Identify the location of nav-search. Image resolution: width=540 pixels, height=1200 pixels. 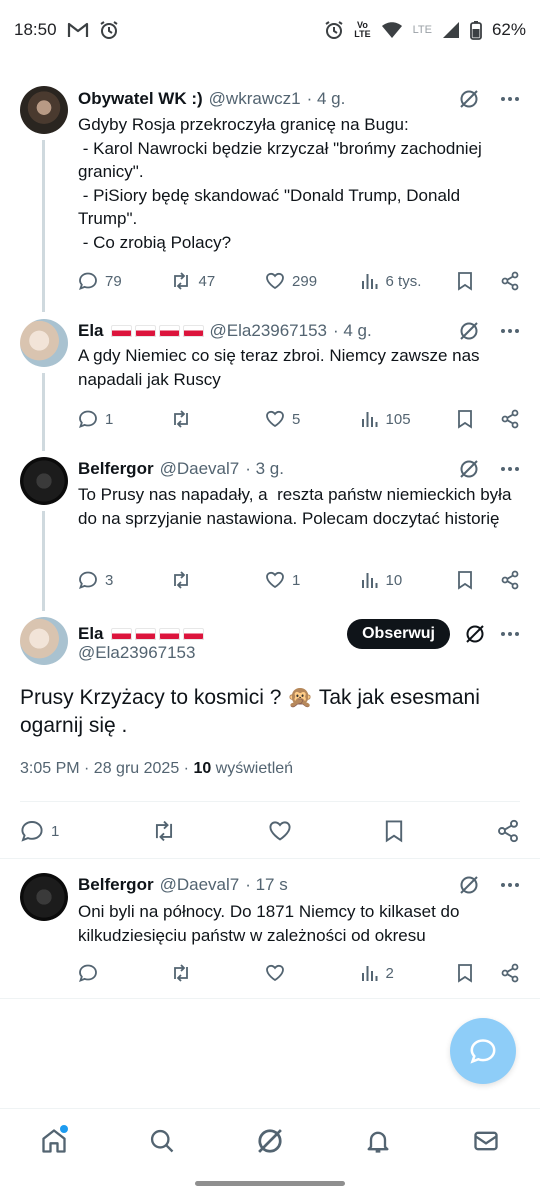
(162, 1141).